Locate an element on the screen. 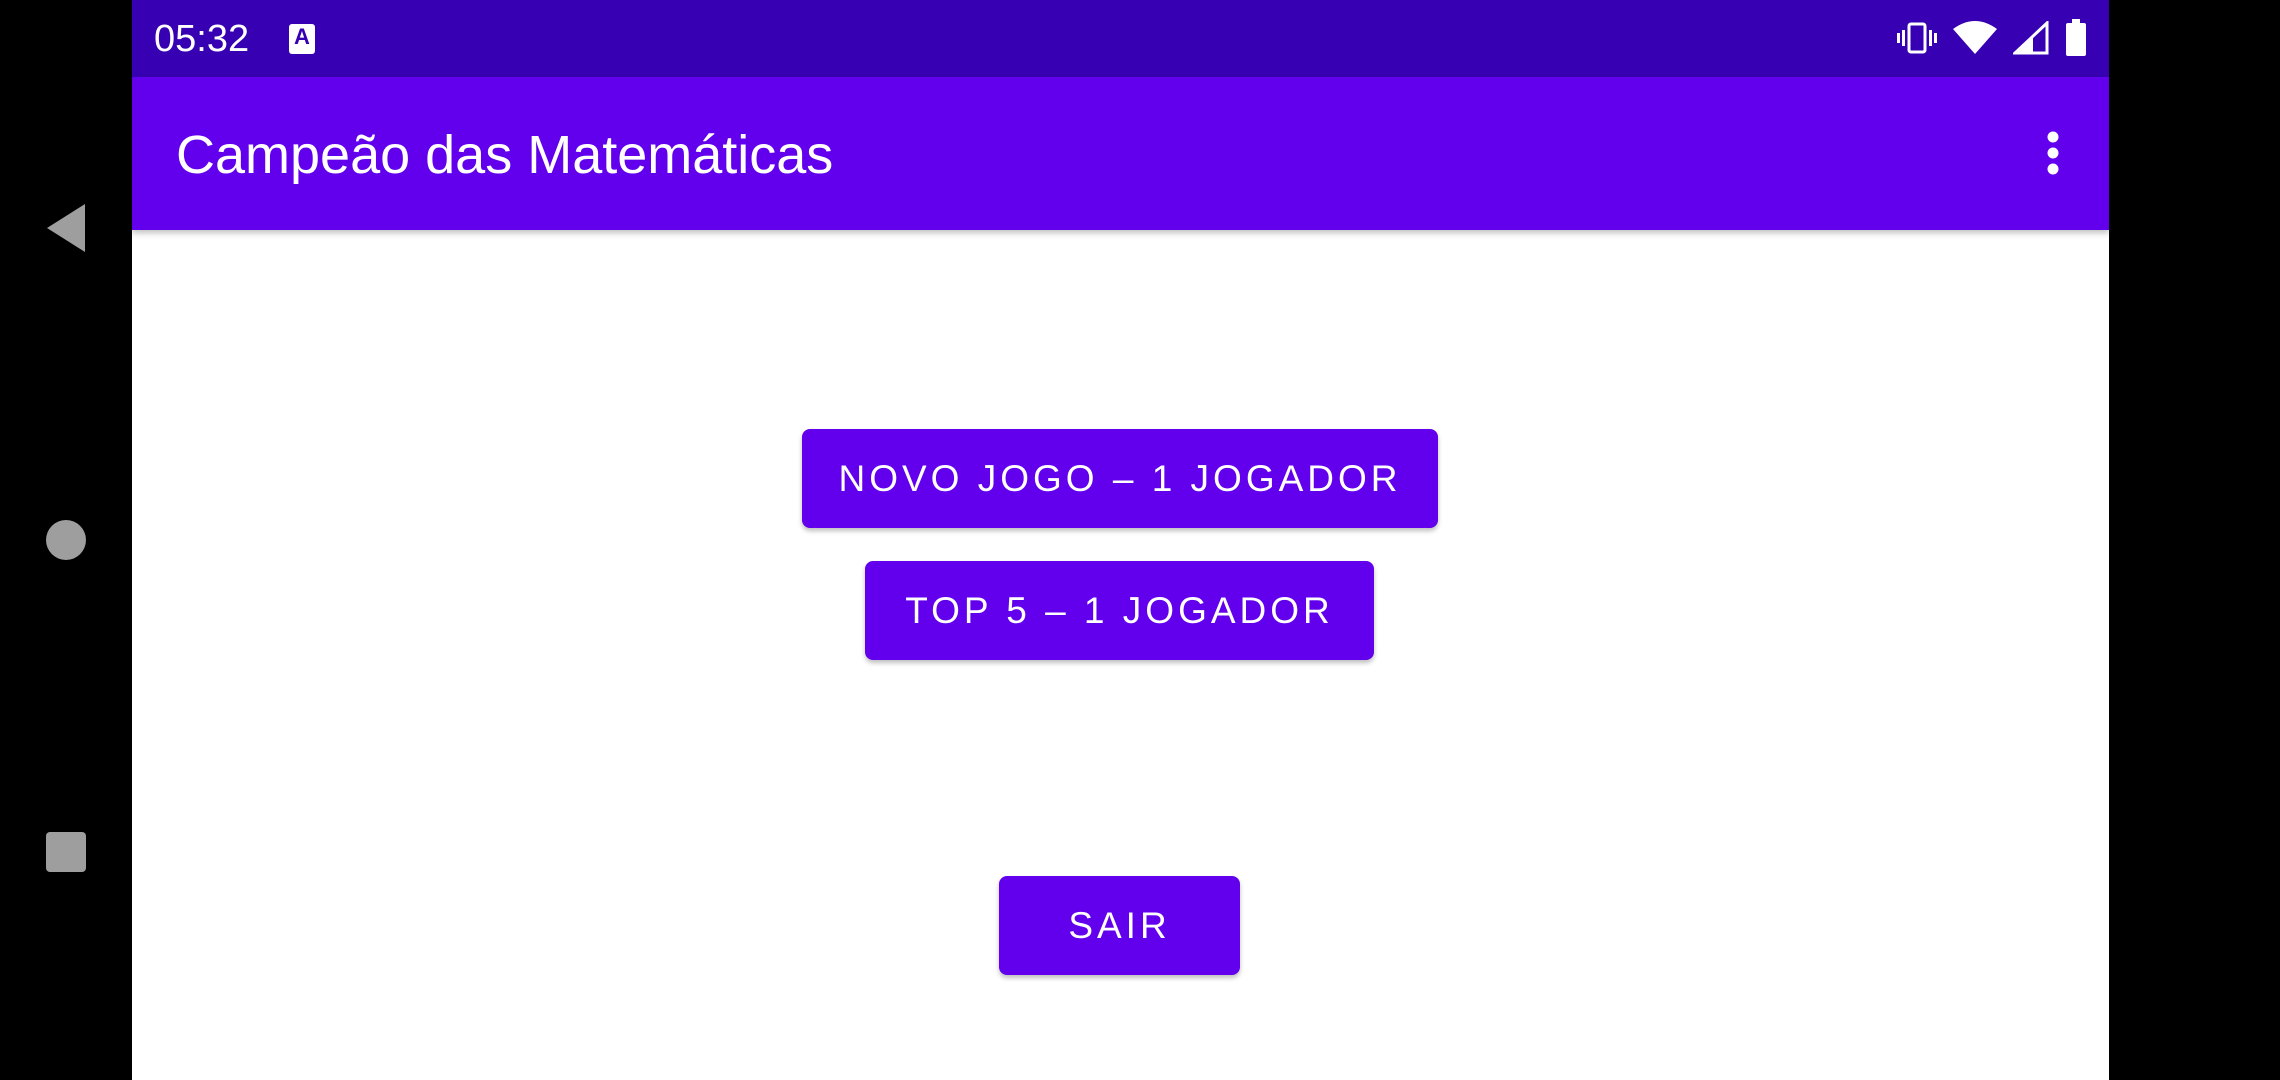 This screenshot has width=2280, height=1080. vibrate-icon is located at coordinates (1917, 38).